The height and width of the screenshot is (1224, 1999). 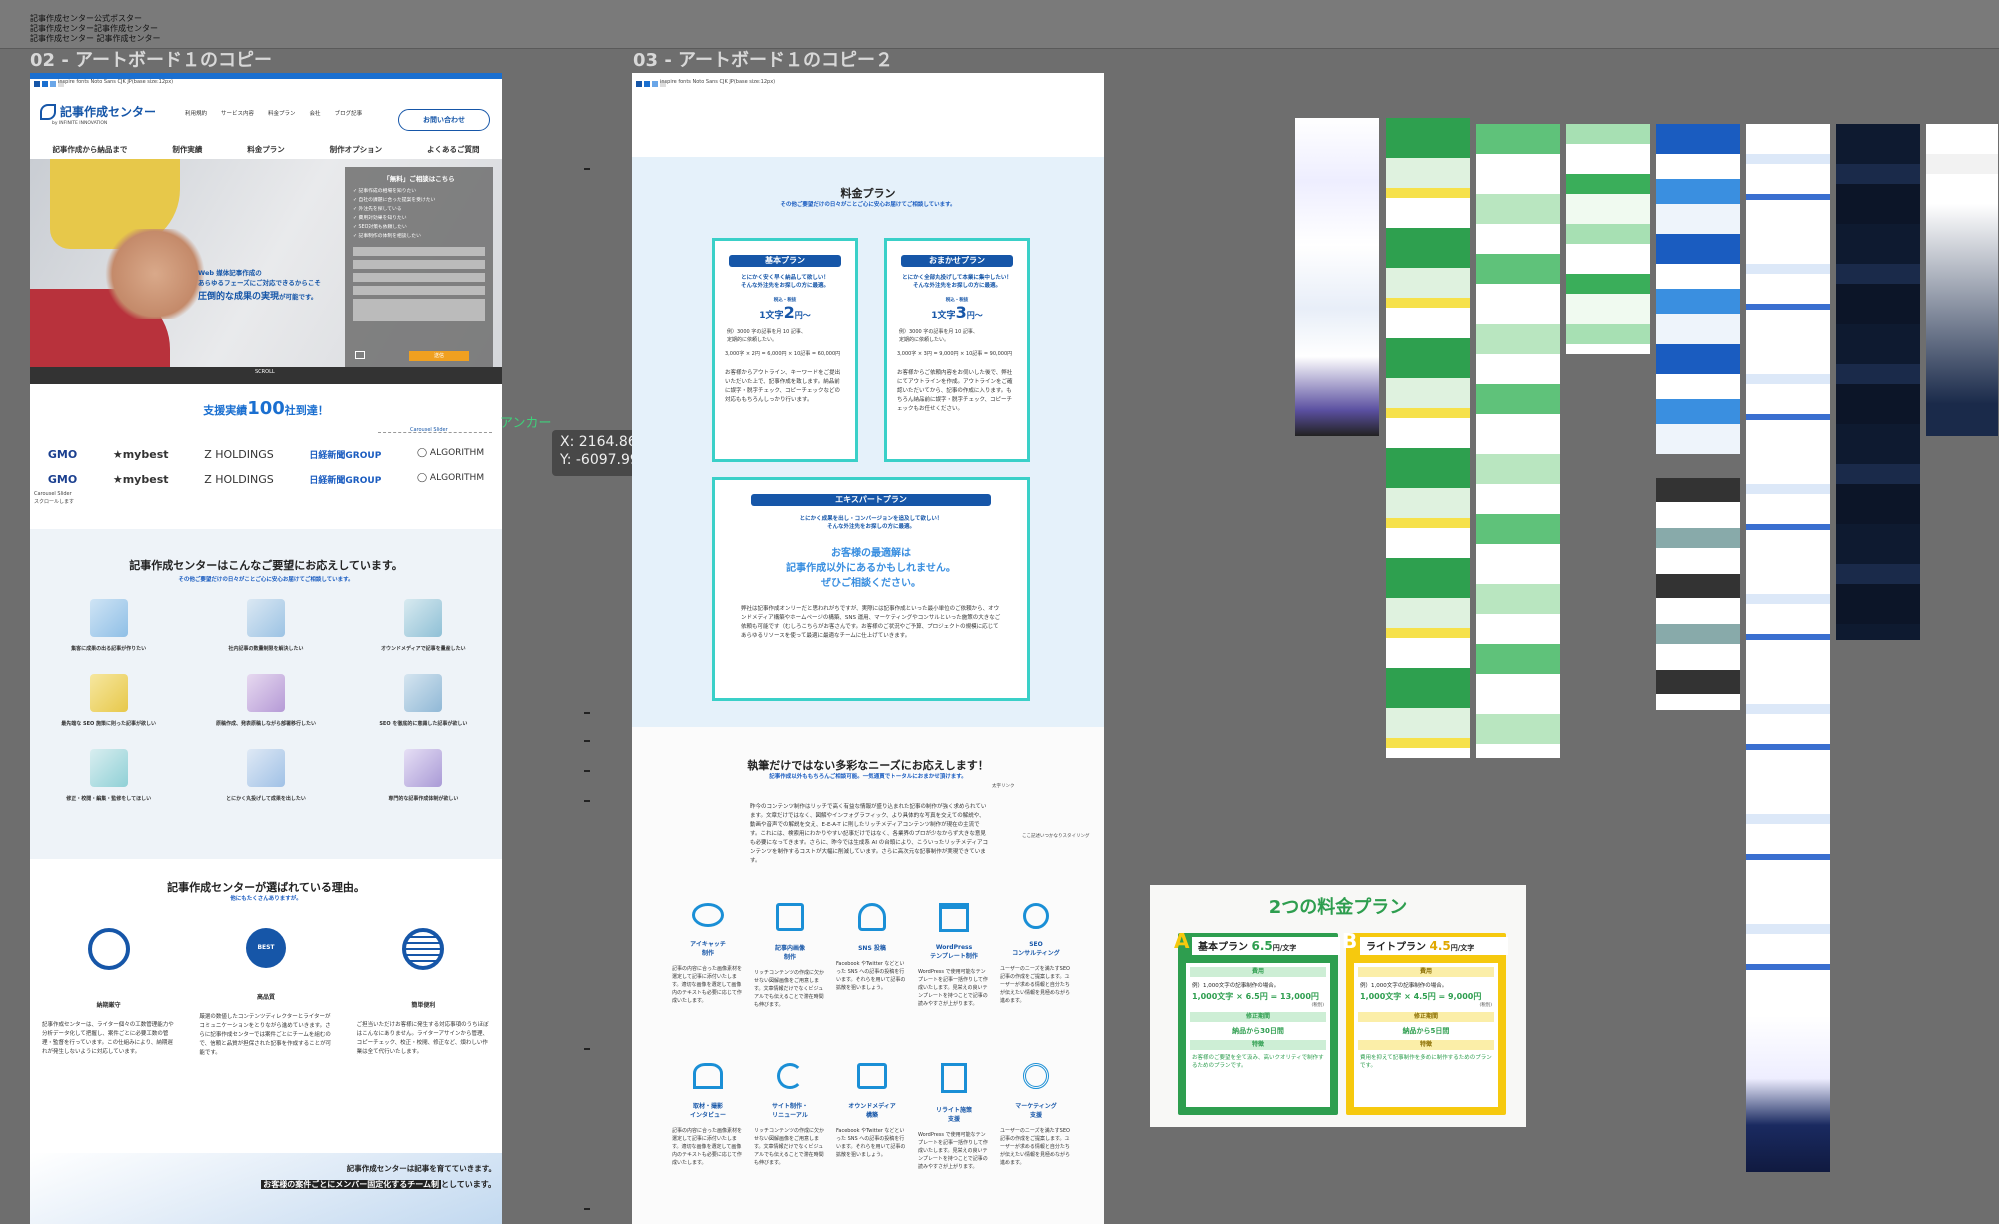 What do you see at coordinates (380, 218) in the screenshot?
I see `form-checkitem: ✓ 費用対効果を知りたい` at bounding box center [380, 218].